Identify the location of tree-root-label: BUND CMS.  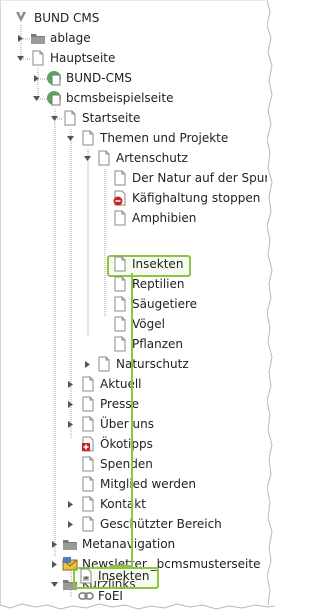
(67, 18).